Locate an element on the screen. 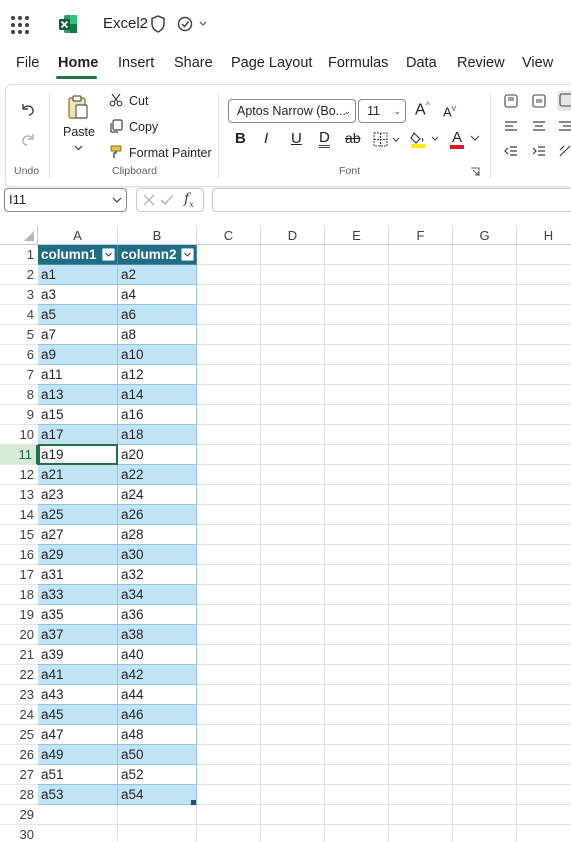 The image size is (571, 842). table-cell: a23 is located at coordinates (78, 495).